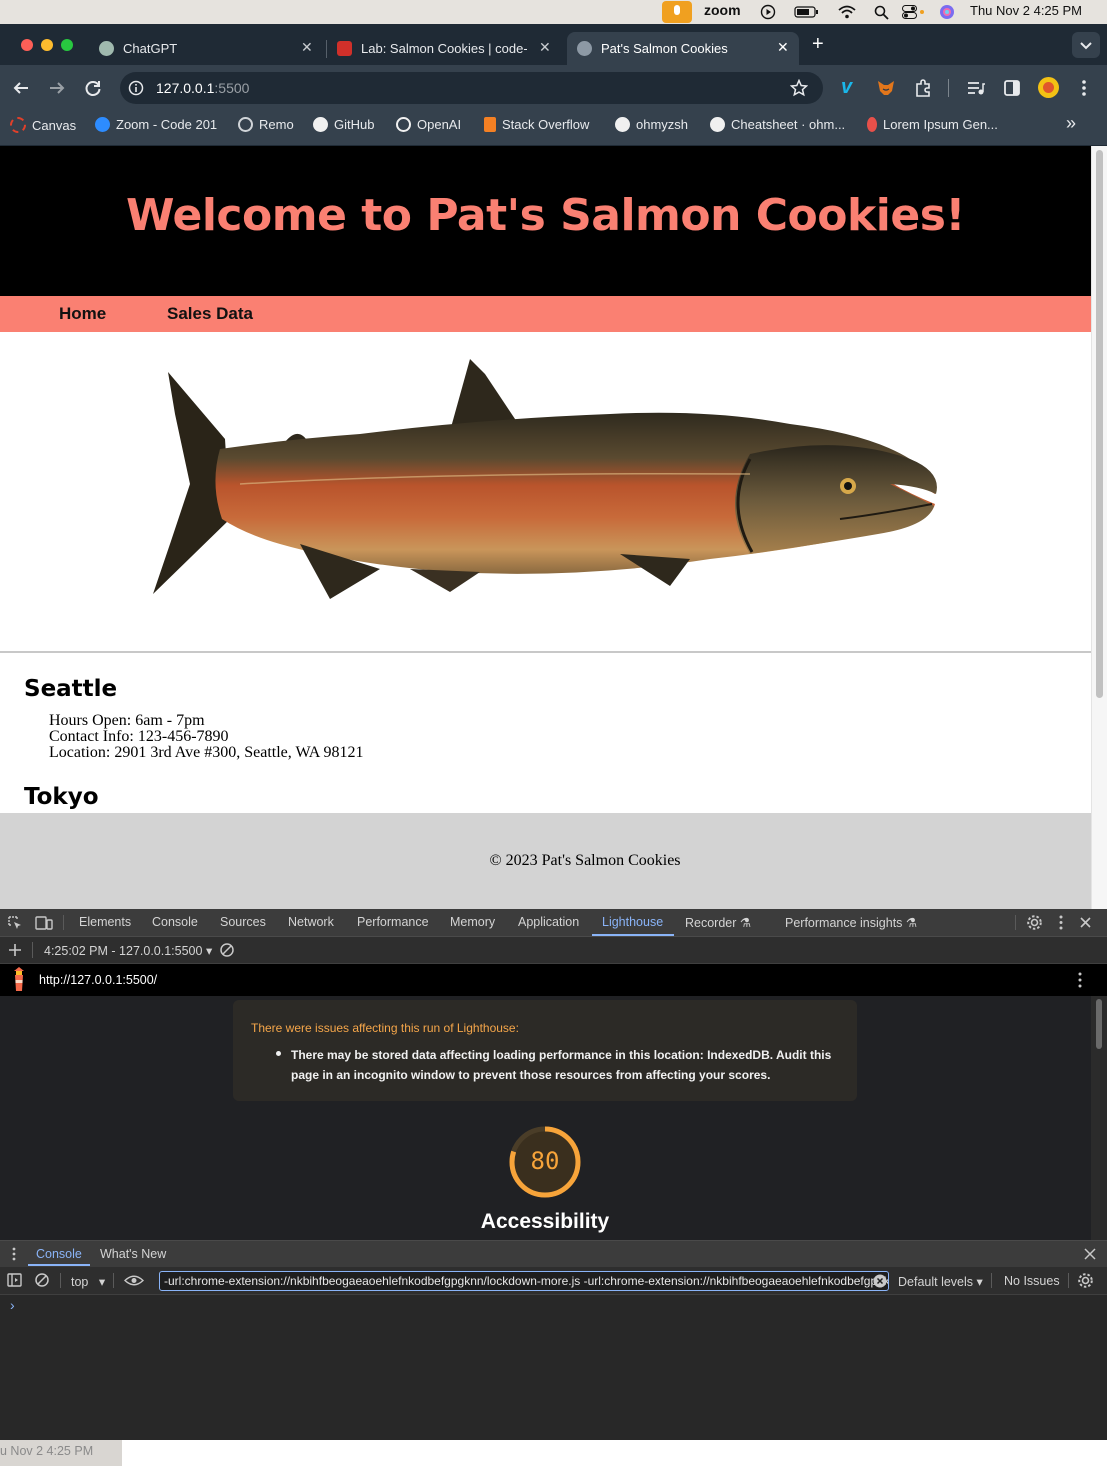 The width and height of the screenshot is (1107, 1466). I want to click on control-center-icon, so click(913, 12).